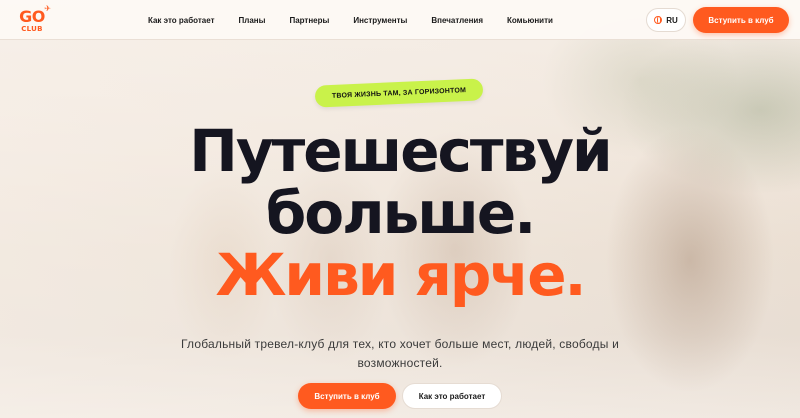 This screenshot has width=800, height=418. What do you see at coordinates (400, 151) in the screenshot?
I see `headline-line-travel: Путешествуй` at bounding box center [400, 151].